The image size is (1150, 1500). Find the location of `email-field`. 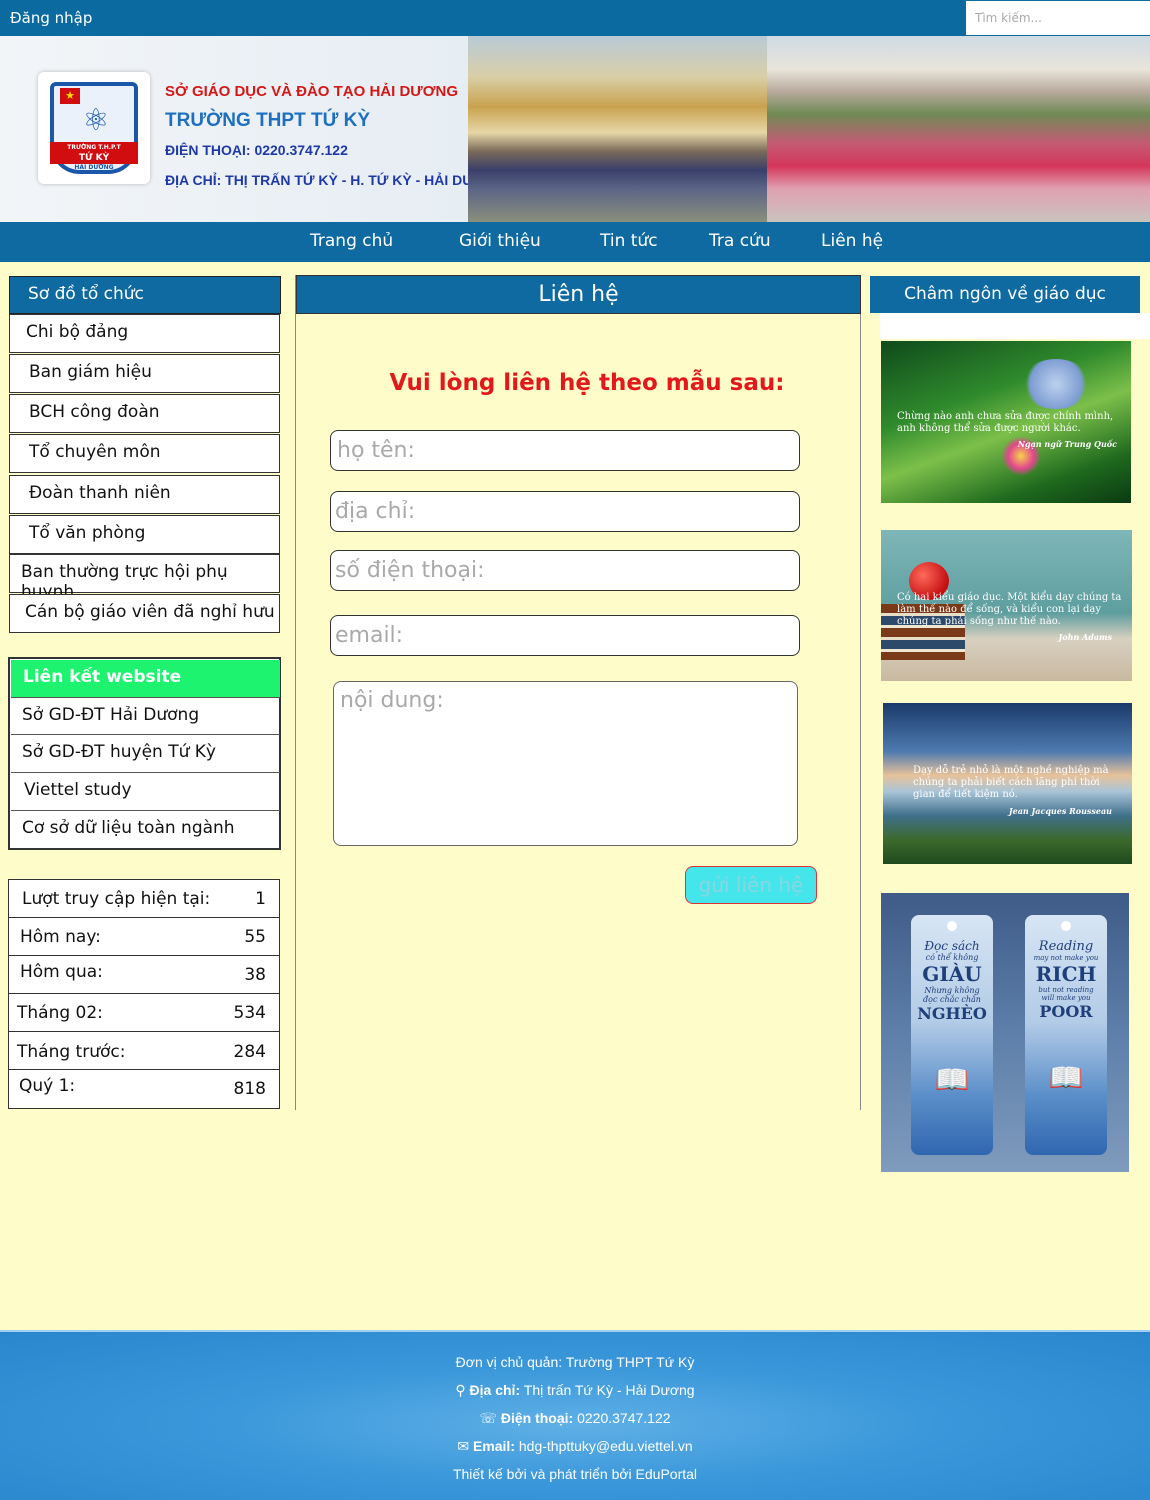

email-field is located at coordinates (565, 635).